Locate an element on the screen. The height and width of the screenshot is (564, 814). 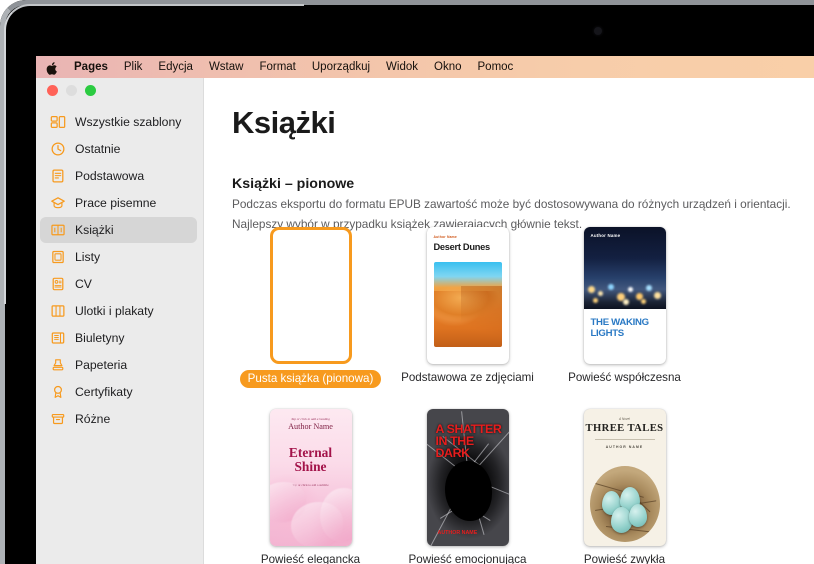
sidebar-item-label: CV is located at coordinates (83, 284).